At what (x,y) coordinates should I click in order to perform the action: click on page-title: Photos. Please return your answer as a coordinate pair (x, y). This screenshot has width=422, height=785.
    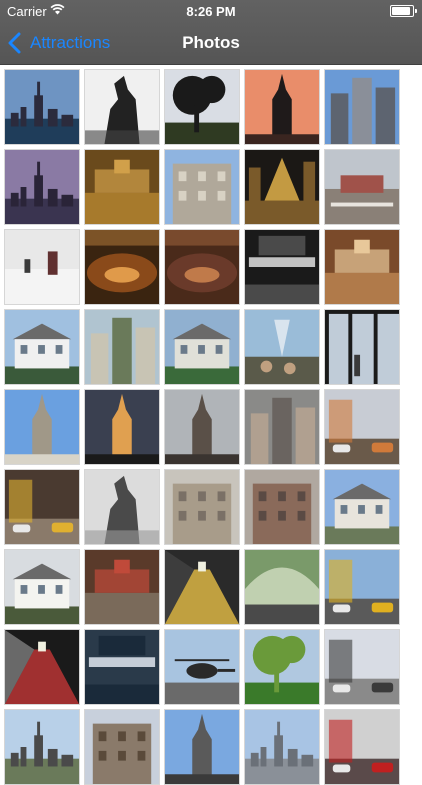
    Looking at the image, I should click on (211, 42).